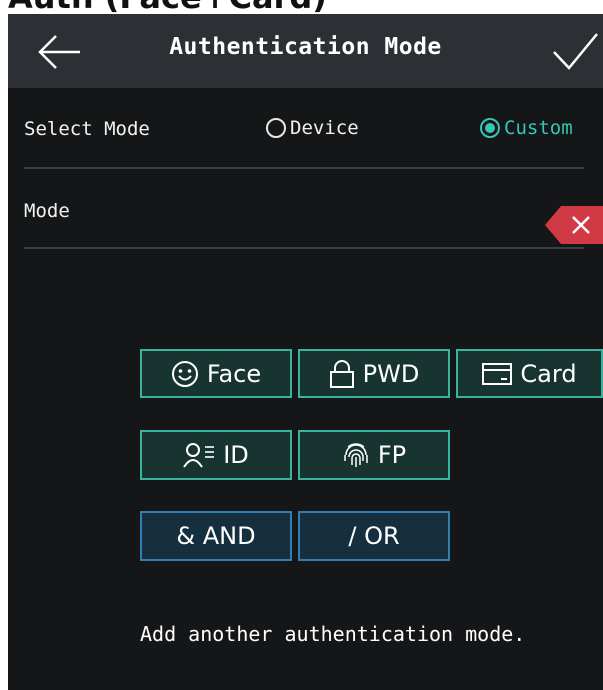 The image size is (603, 690). What do you see at coordinates (184, 373) in the screenshot?
I see `face-icon` at bounding box center [184, 373].